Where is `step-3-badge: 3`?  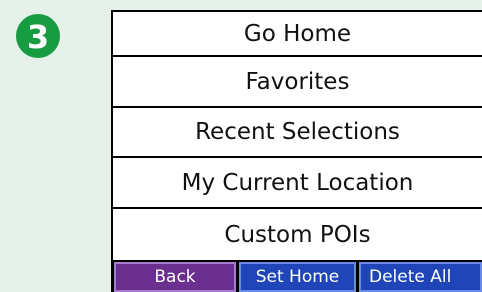
step-3-badge: 3 is located at coordinates (38, 36).